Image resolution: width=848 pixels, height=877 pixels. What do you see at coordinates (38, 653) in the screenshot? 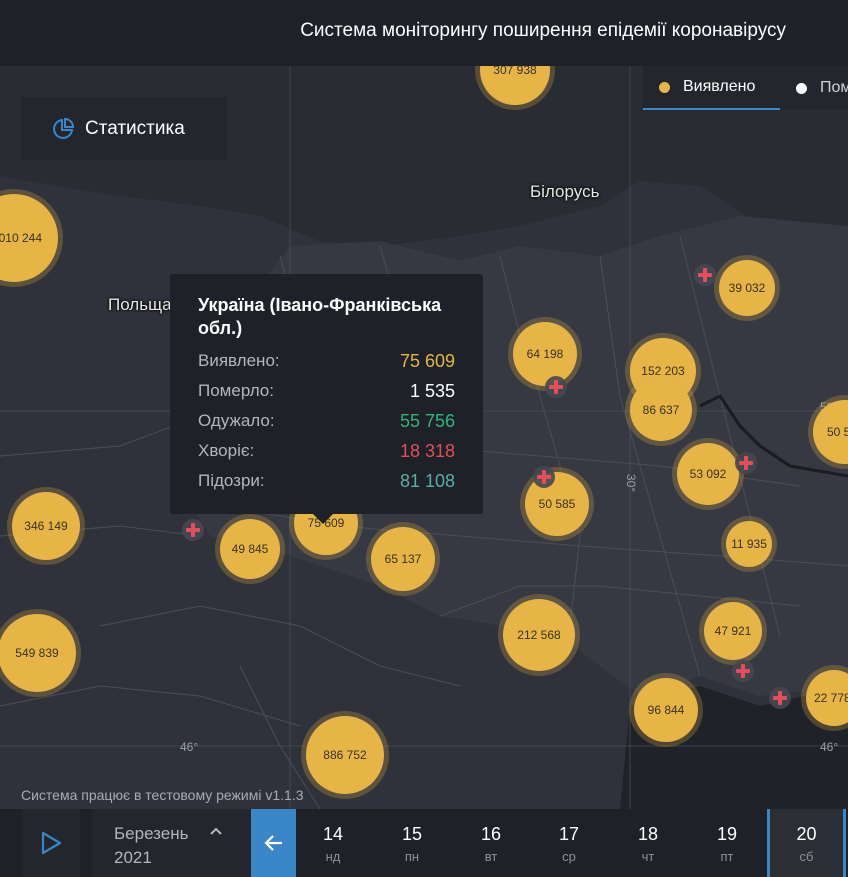
I see `region-bubble: 549 839` at bounding box center [38, 653].